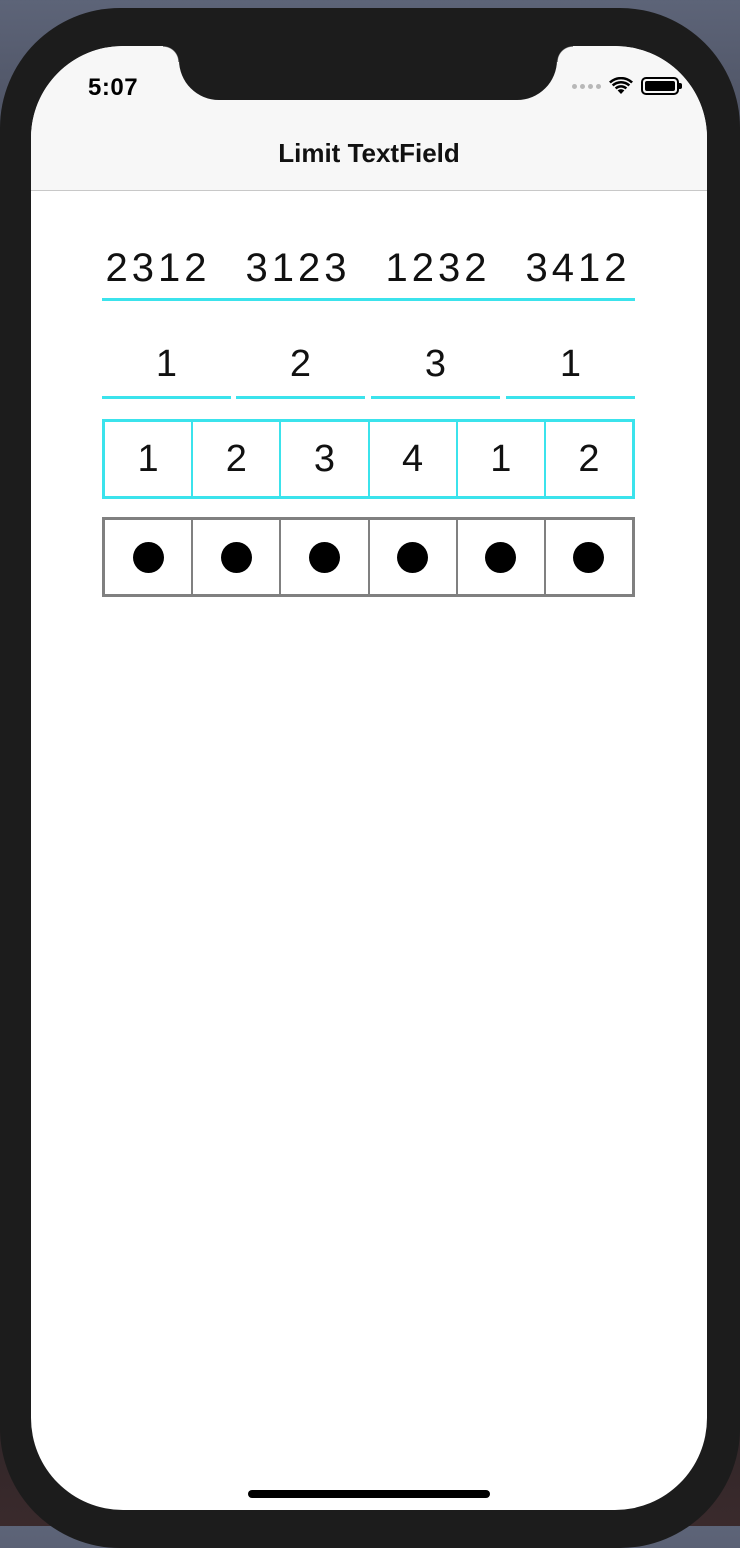 The width and height of the screenshot is (740, 1548). I want to click on status-time: 5:07, so click(113, 87).